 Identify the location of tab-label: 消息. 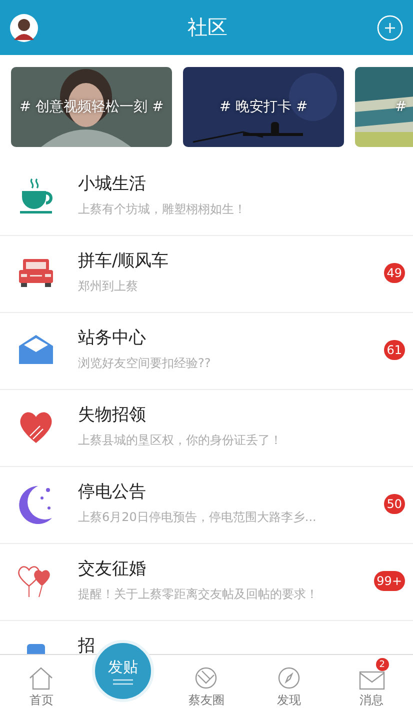
(372, 700).